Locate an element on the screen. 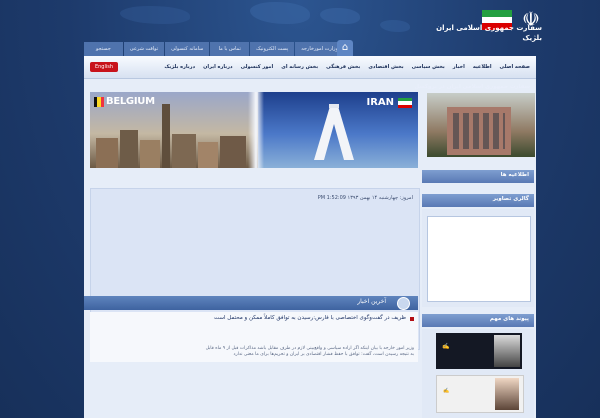 The height and width of the screenshot is (418, 600). banner-separator is located at coordinates (256, 130).